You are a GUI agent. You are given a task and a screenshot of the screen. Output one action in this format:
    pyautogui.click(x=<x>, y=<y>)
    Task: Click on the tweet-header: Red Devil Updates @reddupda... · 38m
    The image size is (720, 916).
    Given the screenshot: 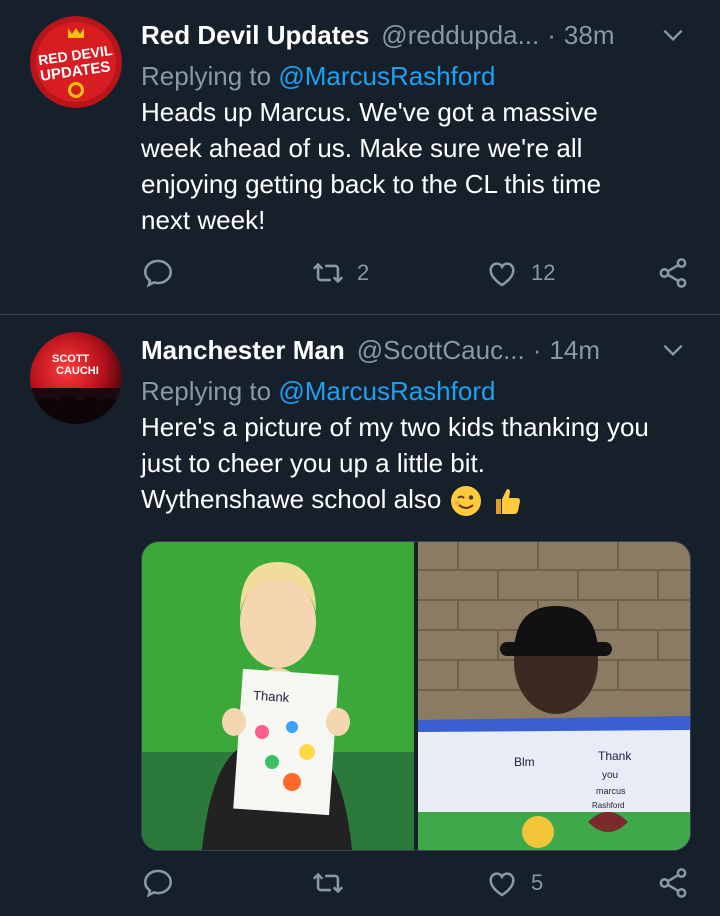 What is the action you would take?
    pyautogui.click(x=420, y=35)
    